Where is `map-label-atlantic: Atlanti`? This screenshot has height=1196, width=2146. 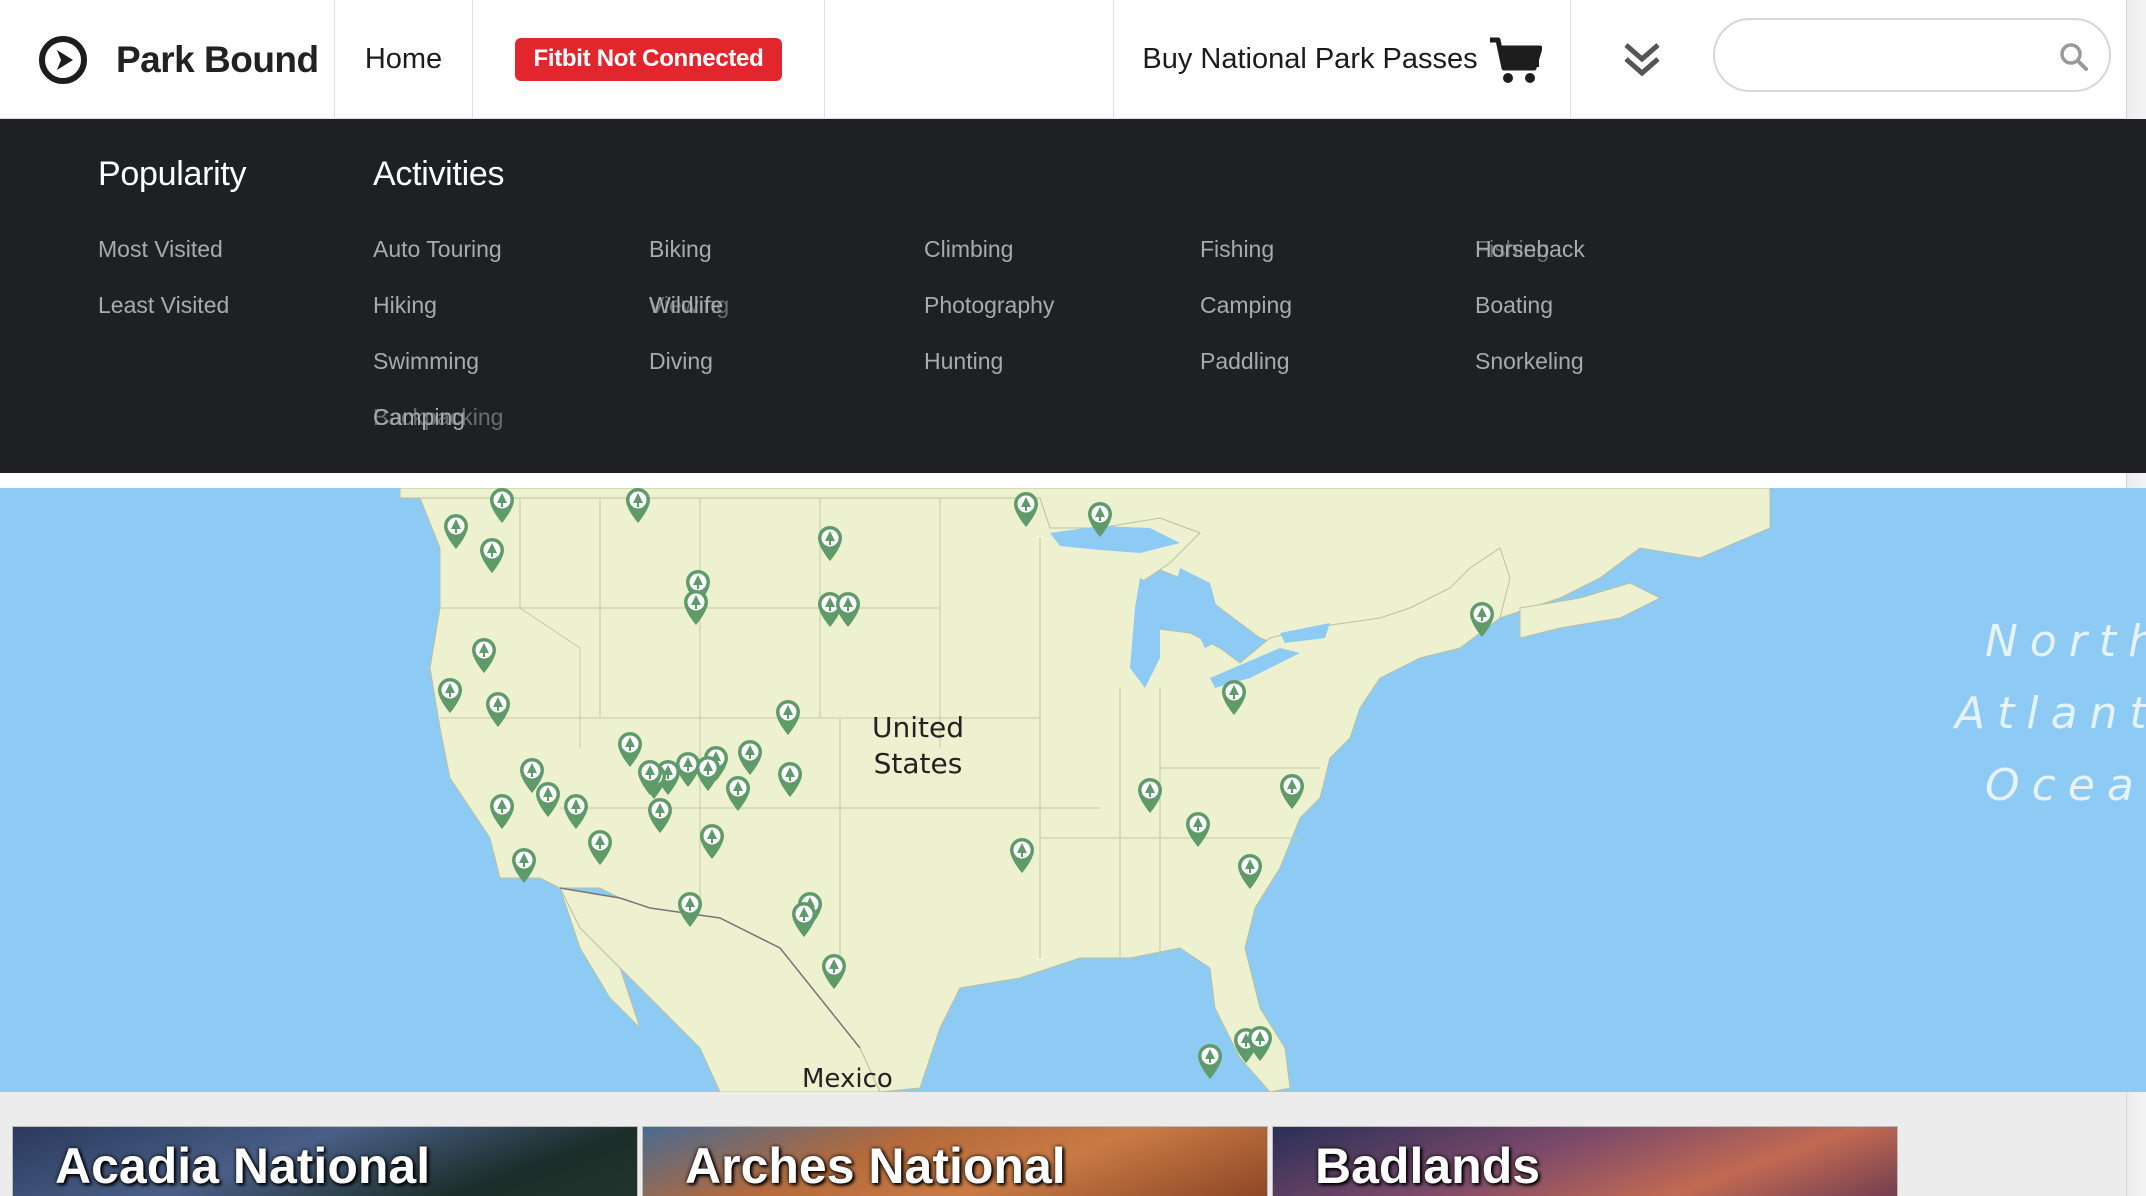 map-label-atlantic: Atlanti is located at coordinates (2050, 713).